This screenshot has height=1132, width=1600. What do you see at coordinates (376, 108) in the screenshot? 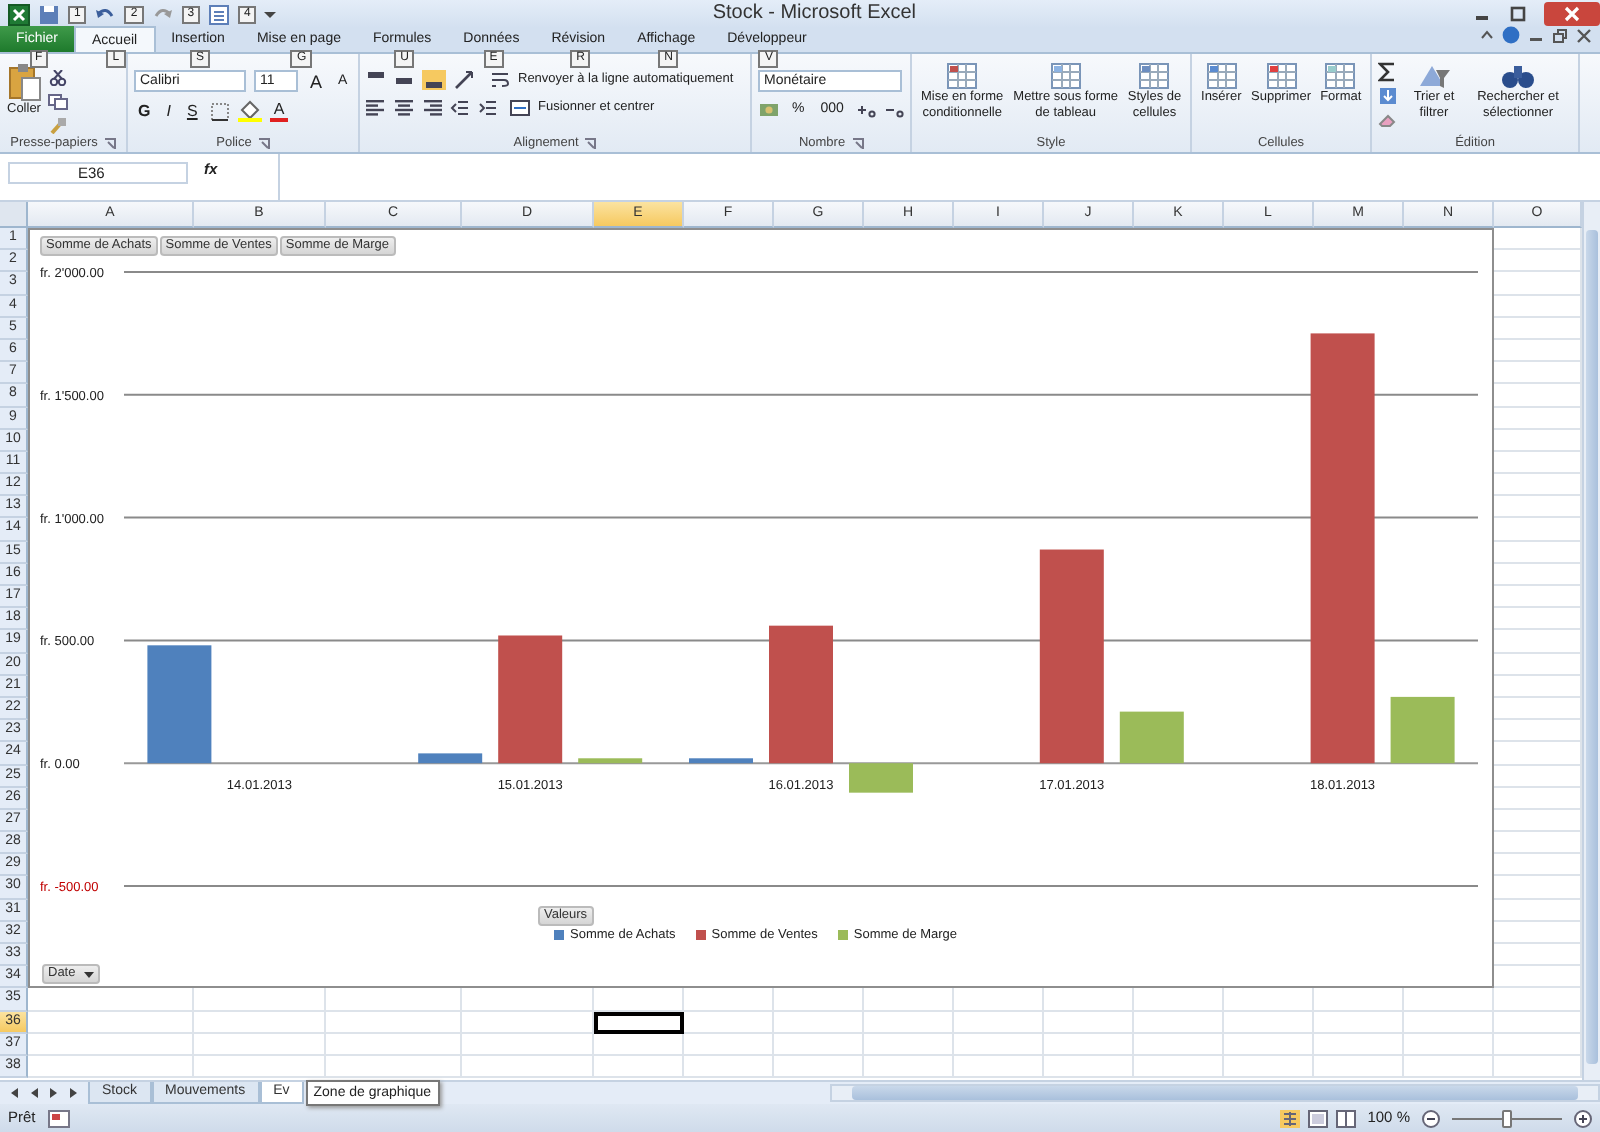
I see `align-left-icon` at bounding box center [376, 108].